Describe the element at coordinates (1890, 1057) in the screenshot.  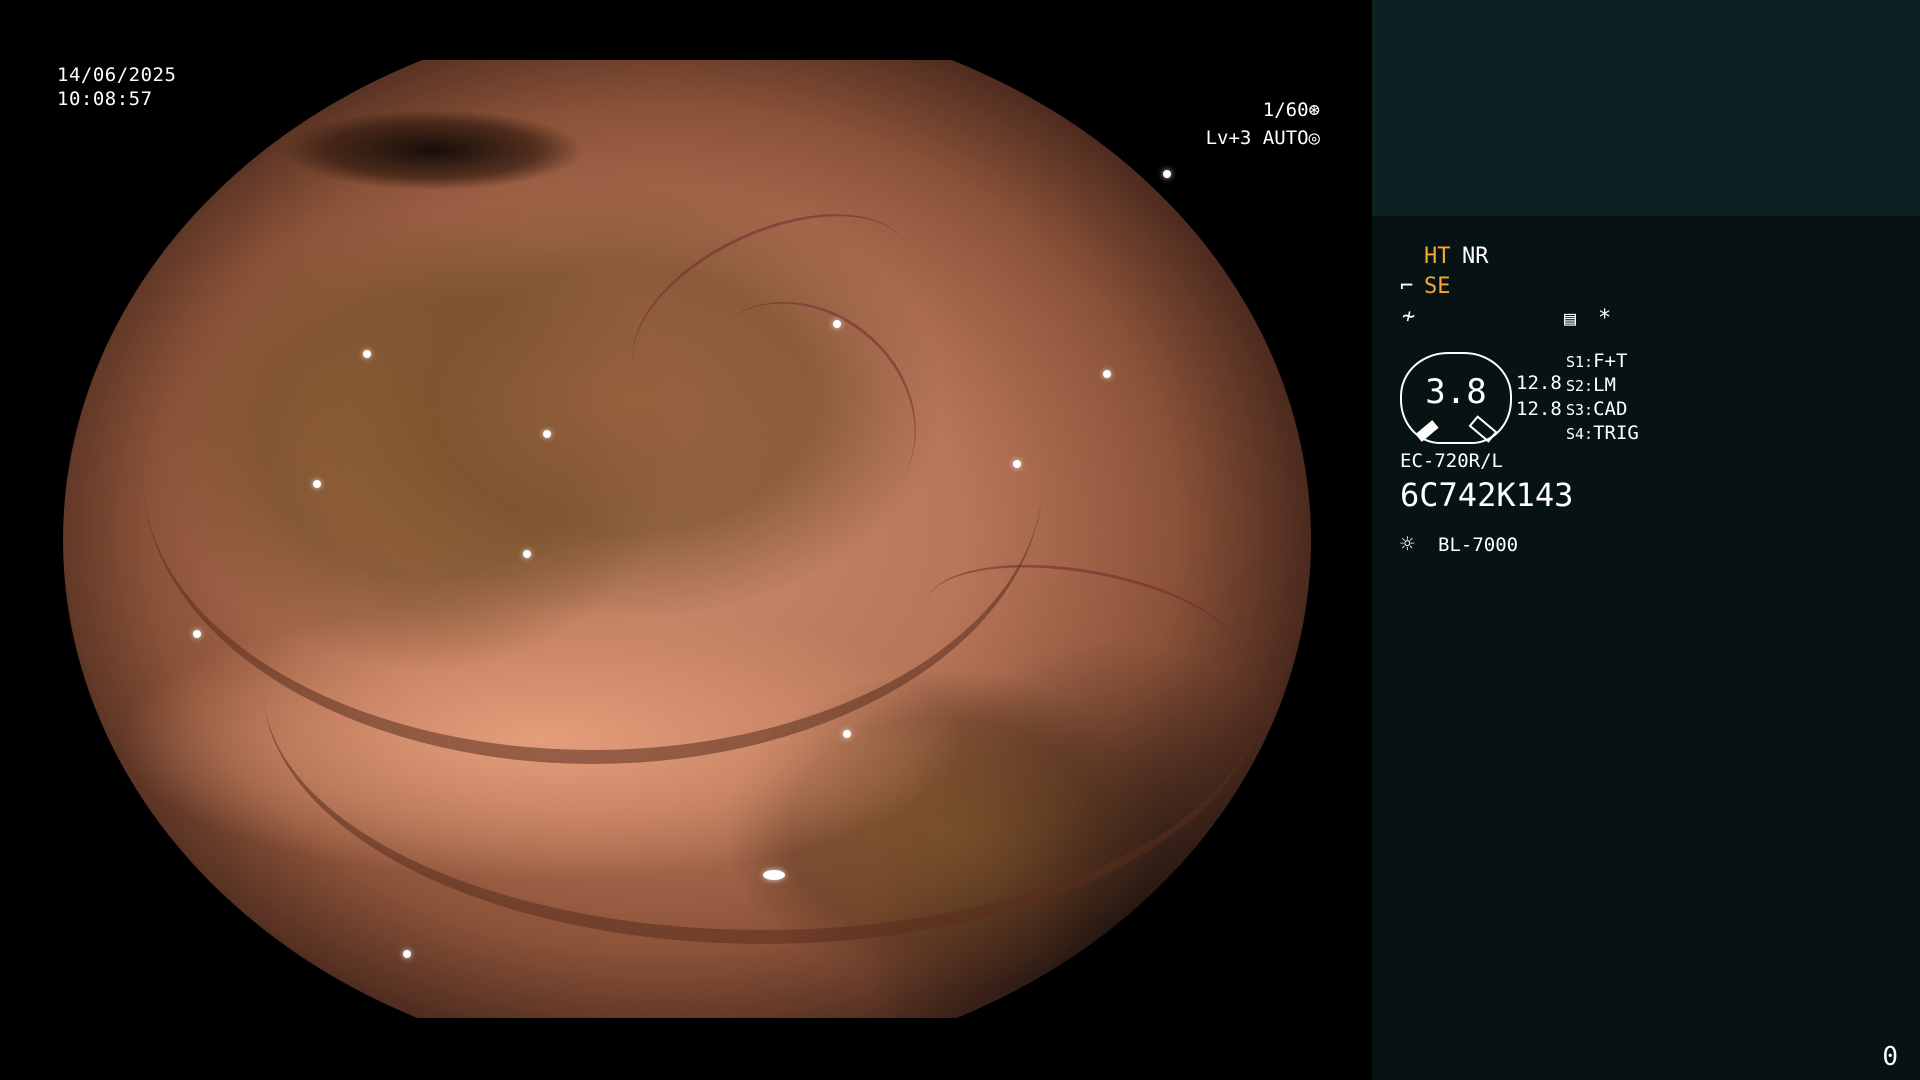
I see `image-counter: 0` at that location.